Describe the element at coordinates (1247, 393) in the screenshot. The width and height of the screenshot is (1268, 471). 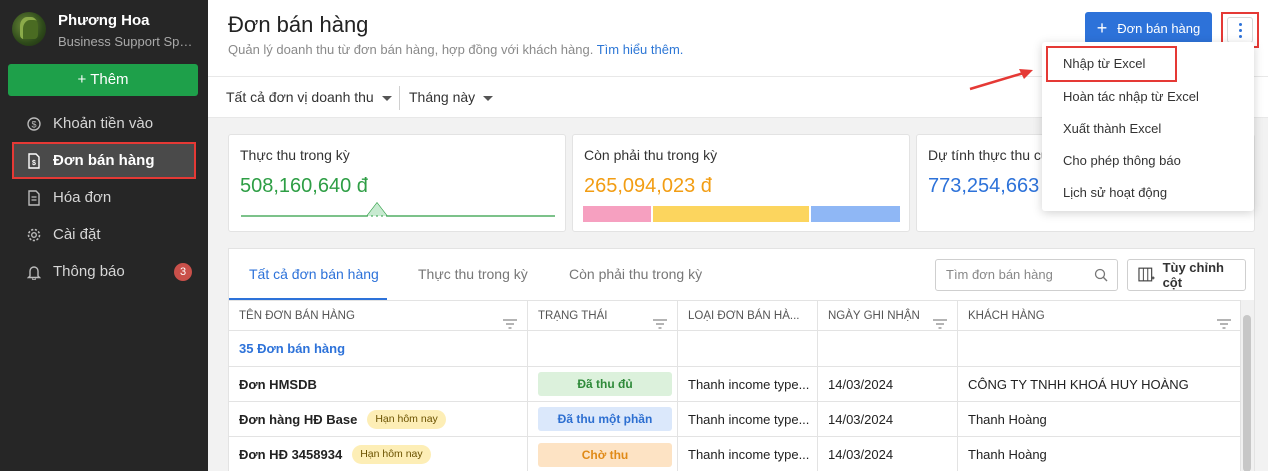
I see `scrollbar-thumb` at that location.